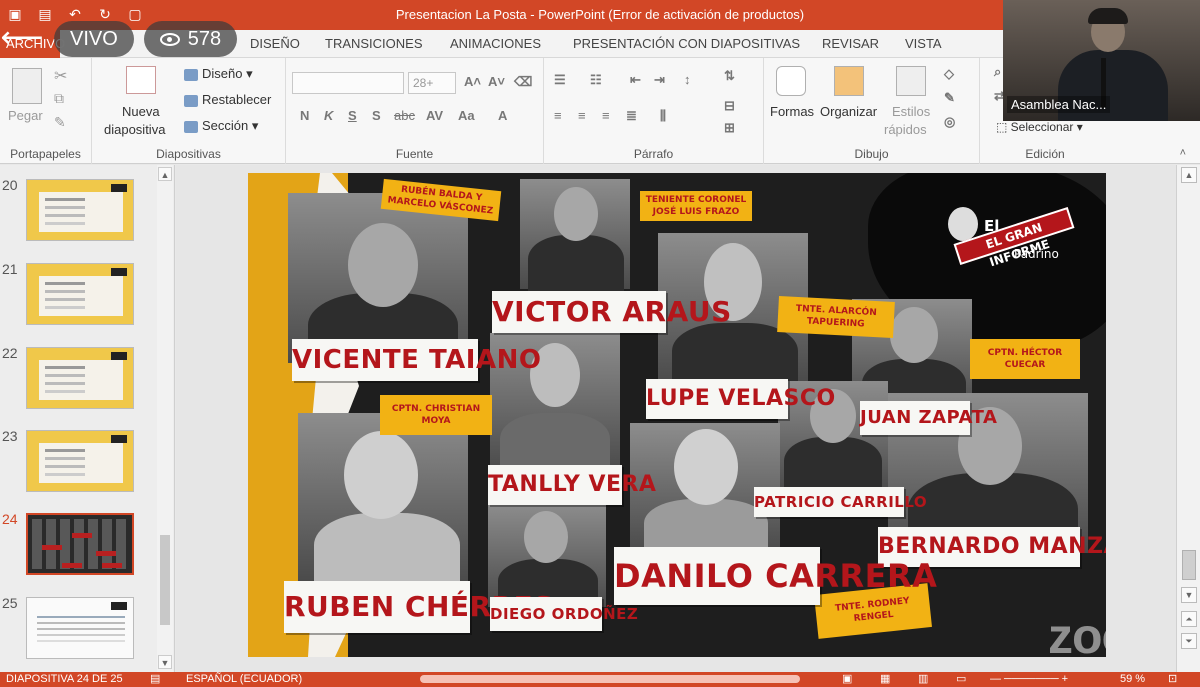 The height and width of the screenshot is (687, 1200). Describe the element at coordinates (575, 237) in the screenshot. I see `photo-frazo` at that location.